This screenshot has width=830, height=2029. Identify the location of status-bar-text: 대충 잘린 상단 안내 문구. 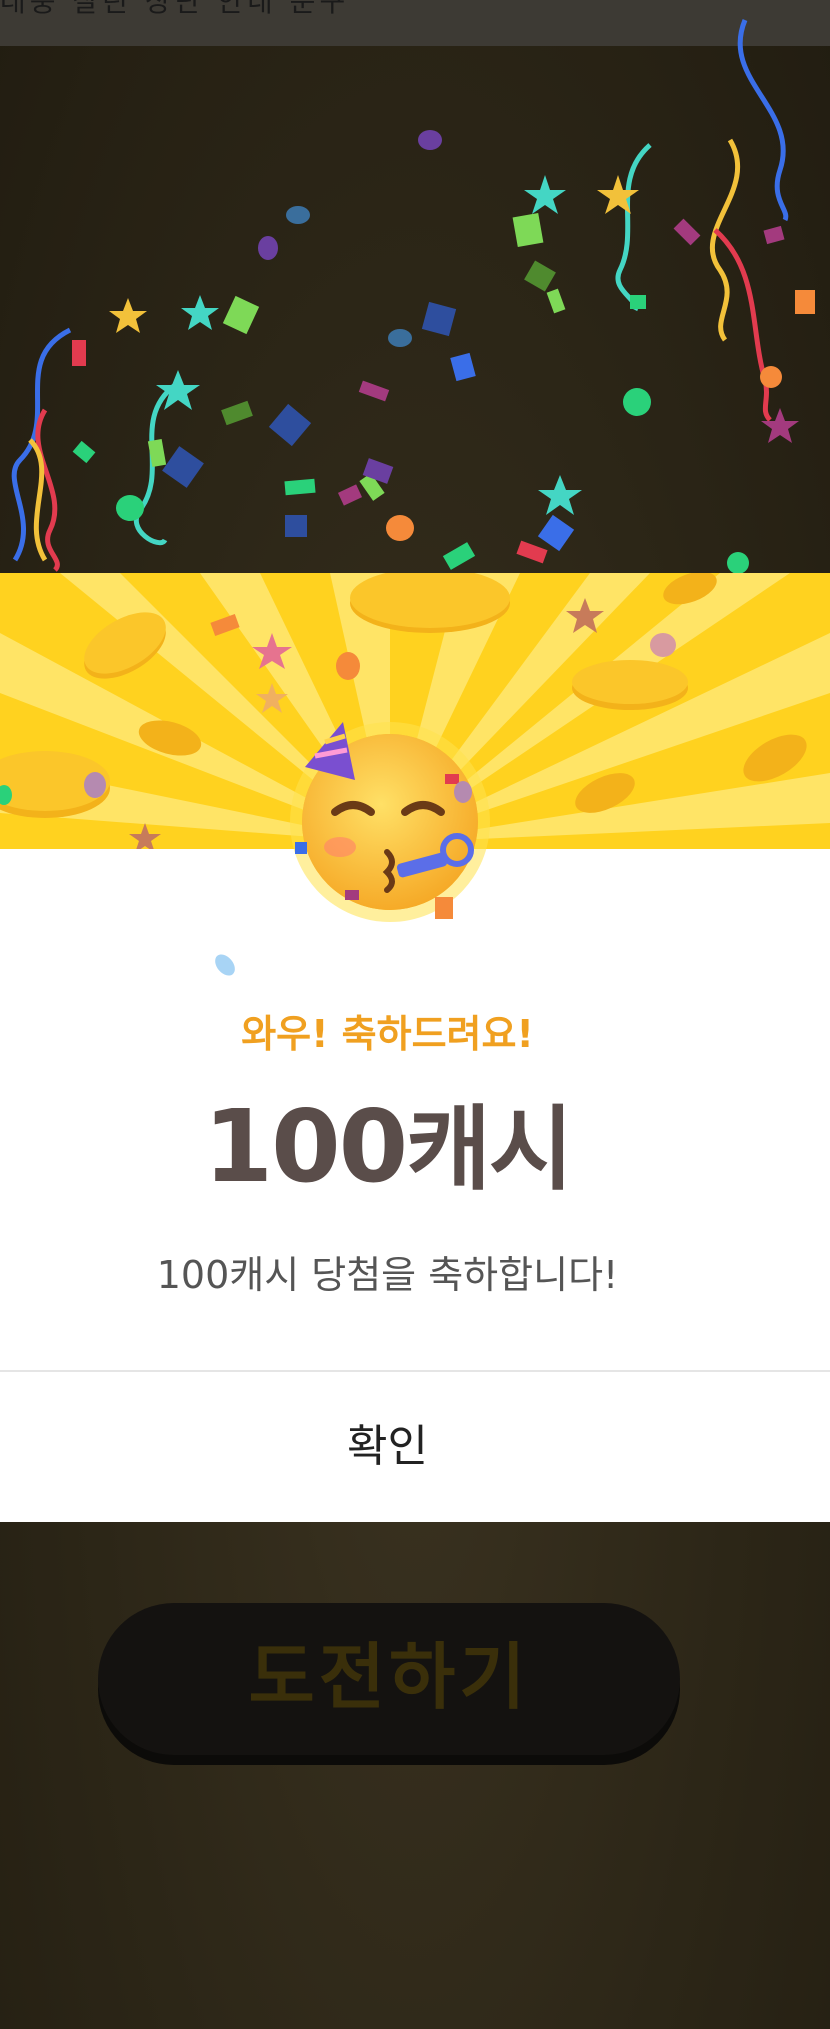
(175, 9).